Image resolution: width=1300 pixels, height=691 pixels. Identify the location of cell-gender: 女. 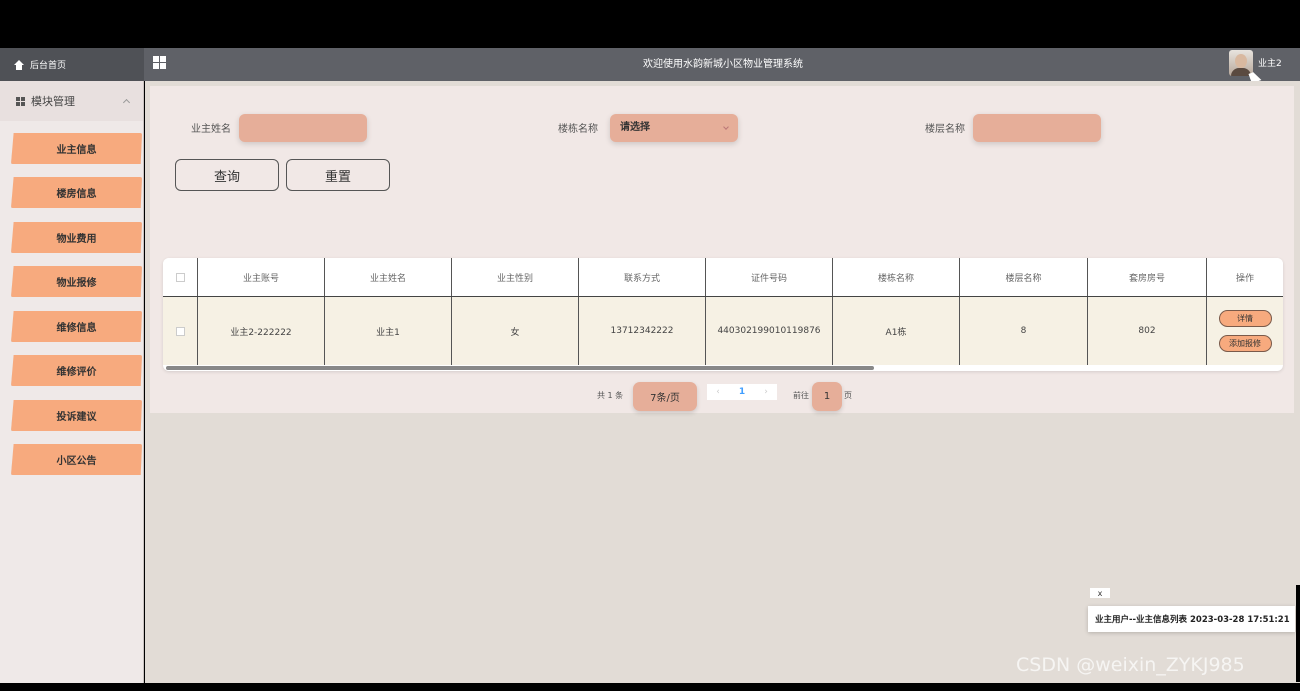
(515, 331).